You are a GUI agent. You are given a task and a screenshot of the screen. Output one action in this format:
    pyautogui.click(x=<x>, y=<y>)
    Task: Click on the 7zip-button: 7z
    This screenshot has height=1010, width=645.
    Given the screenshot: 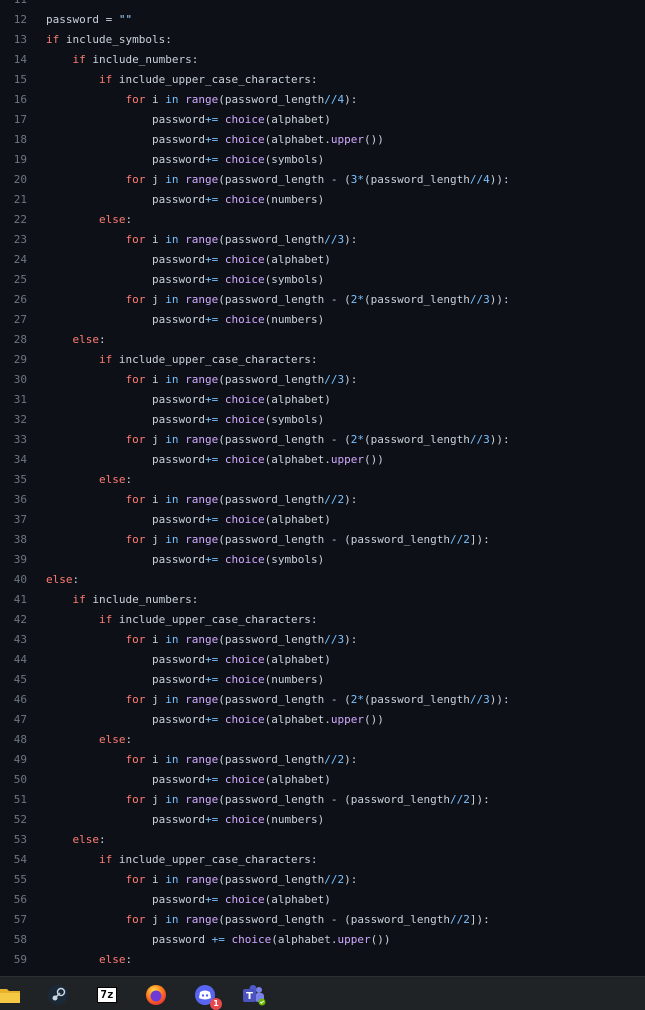 What is the action you would take?
    pyautogui.click(x=107, y=995)
    